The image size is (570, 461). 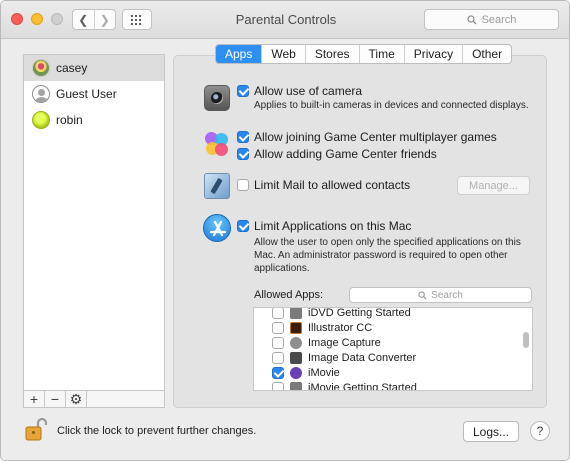 I want to click on list-item: Illustrator CC, so click(x=389, y=327).